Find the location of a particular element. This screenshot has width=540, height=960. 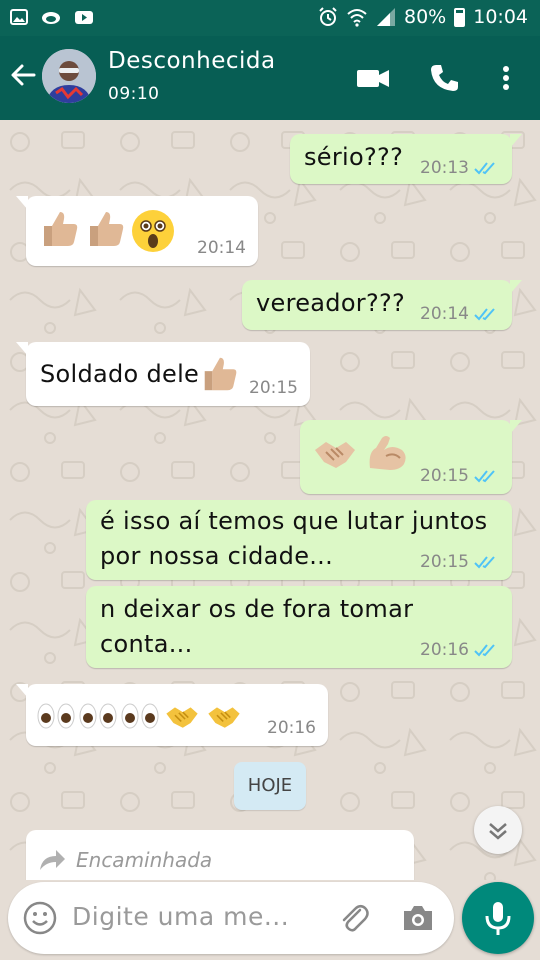

status-bar-notifications is located at coordinates (52, 17).